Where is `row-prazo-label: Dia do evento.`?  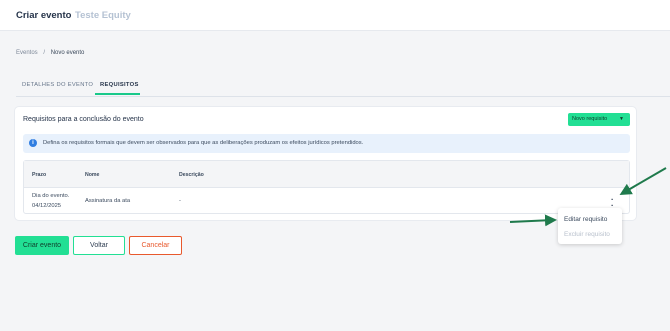
row-prazo-label: Dia do evento. is located at coordinates (51, 196).